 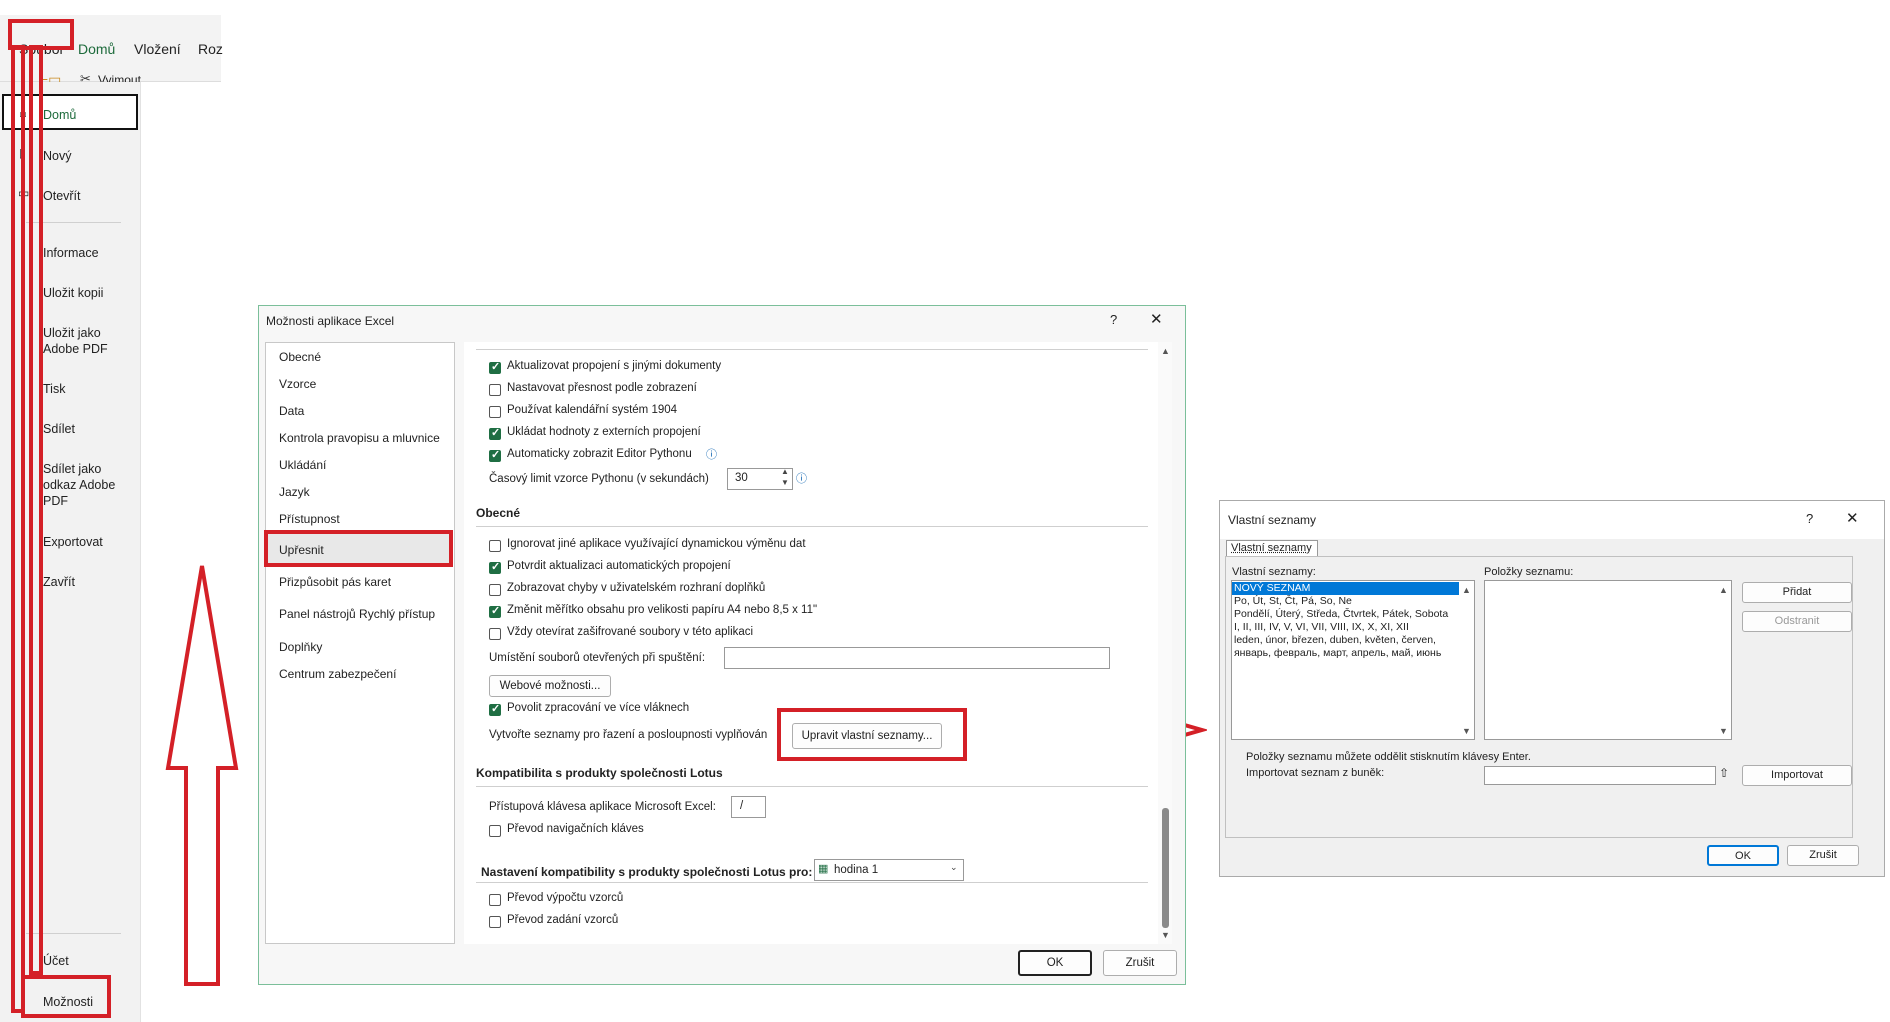 What do you see at coordinates (83, 485) in the screenshot?
I see `backstage-share-pdf-link: Sdílet jako odkaz Adobe PDF` at bounding box center [83, 485].